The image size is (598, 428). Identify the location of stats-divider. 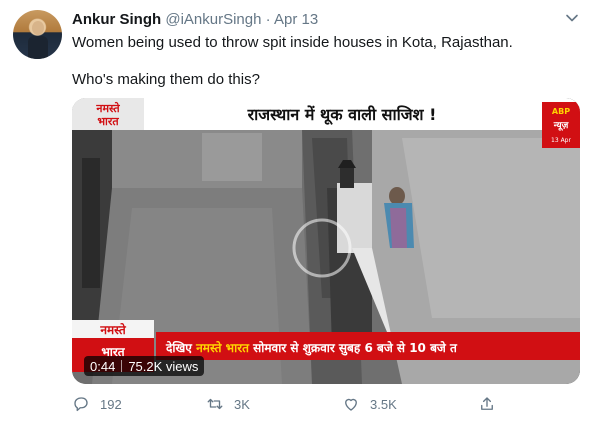
(122, 366).